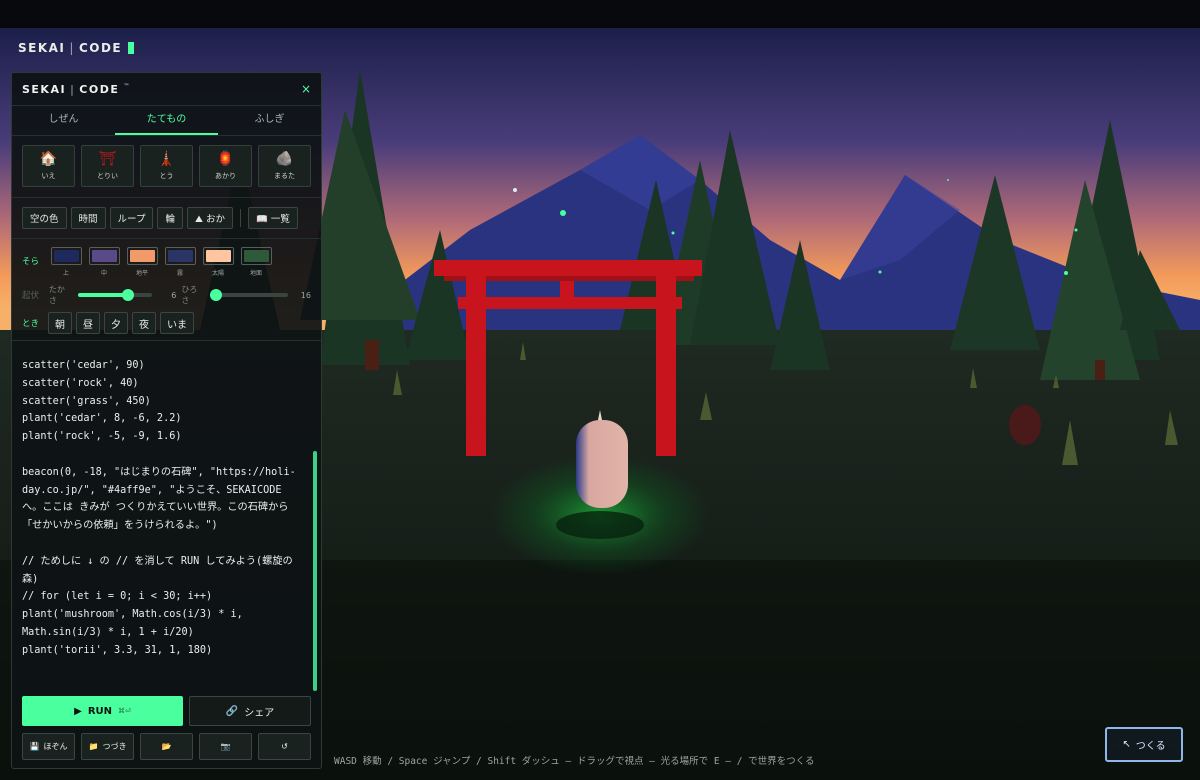  I want to click on top-bar, so click(600, 14).